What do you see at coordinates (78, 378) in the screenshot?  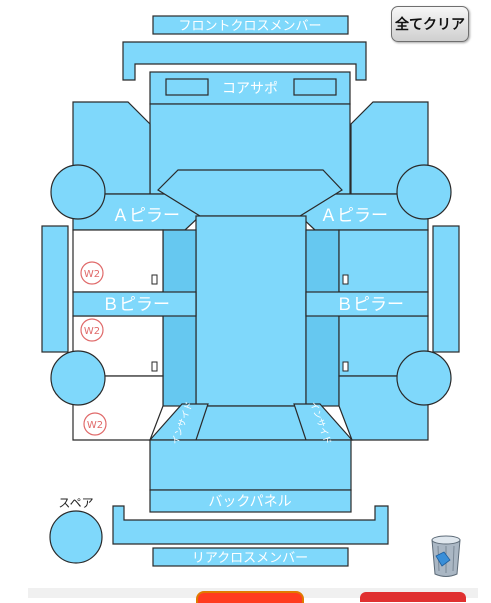 I see `left-rear-wheel` at bounding box center [78, 378].